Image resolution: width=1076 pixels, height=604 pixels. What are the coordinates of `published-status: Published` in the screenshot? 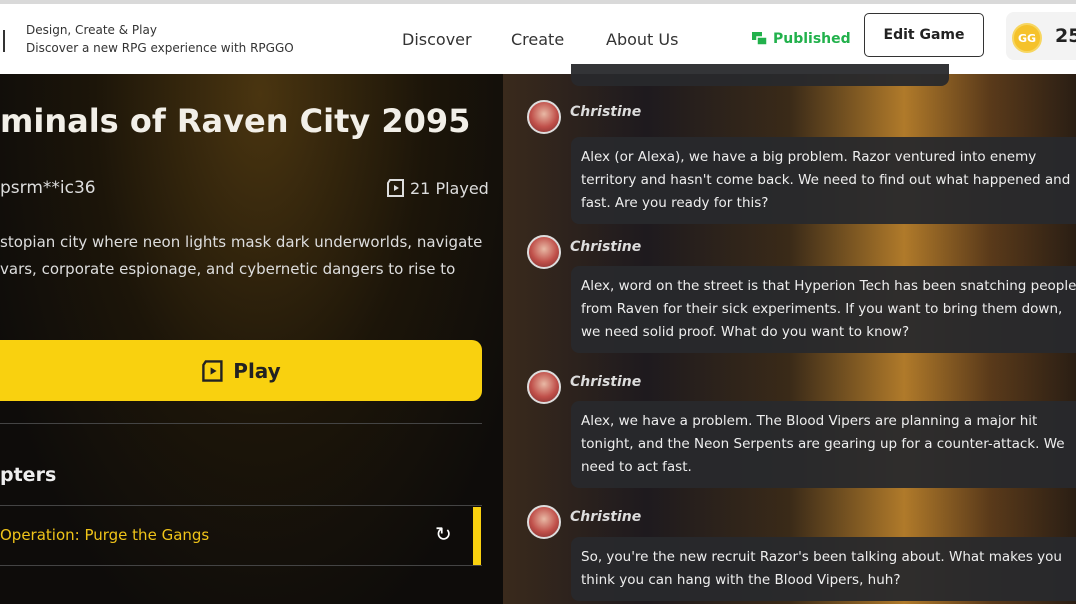 It's located at (801, 39).